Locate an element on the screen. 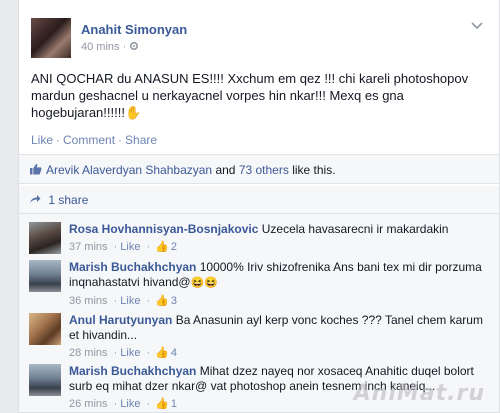 Image resolution: width=500 pixels, height=413 pixels. post-meta: 40 mins · is located at coordinates (110, 47).